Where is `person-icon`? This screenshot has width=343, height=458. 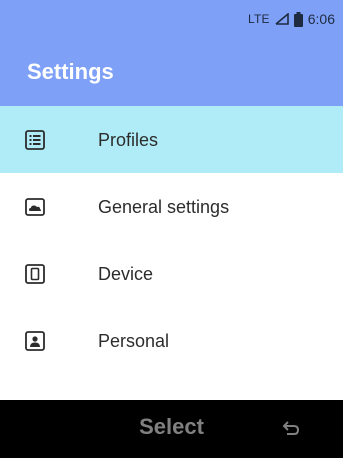 person-icon is located at coordinates (35, 341).